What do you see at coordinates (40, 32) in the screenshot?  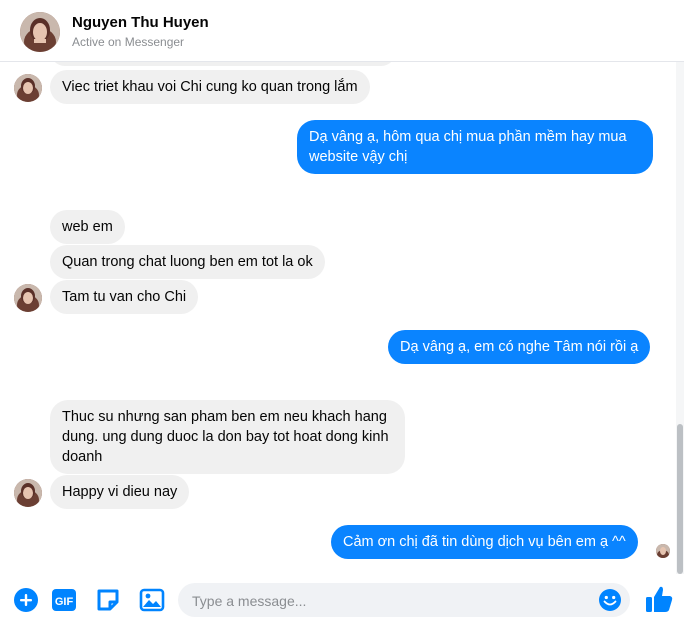 I see `contact-avatar` at bounding box center [40, 32].